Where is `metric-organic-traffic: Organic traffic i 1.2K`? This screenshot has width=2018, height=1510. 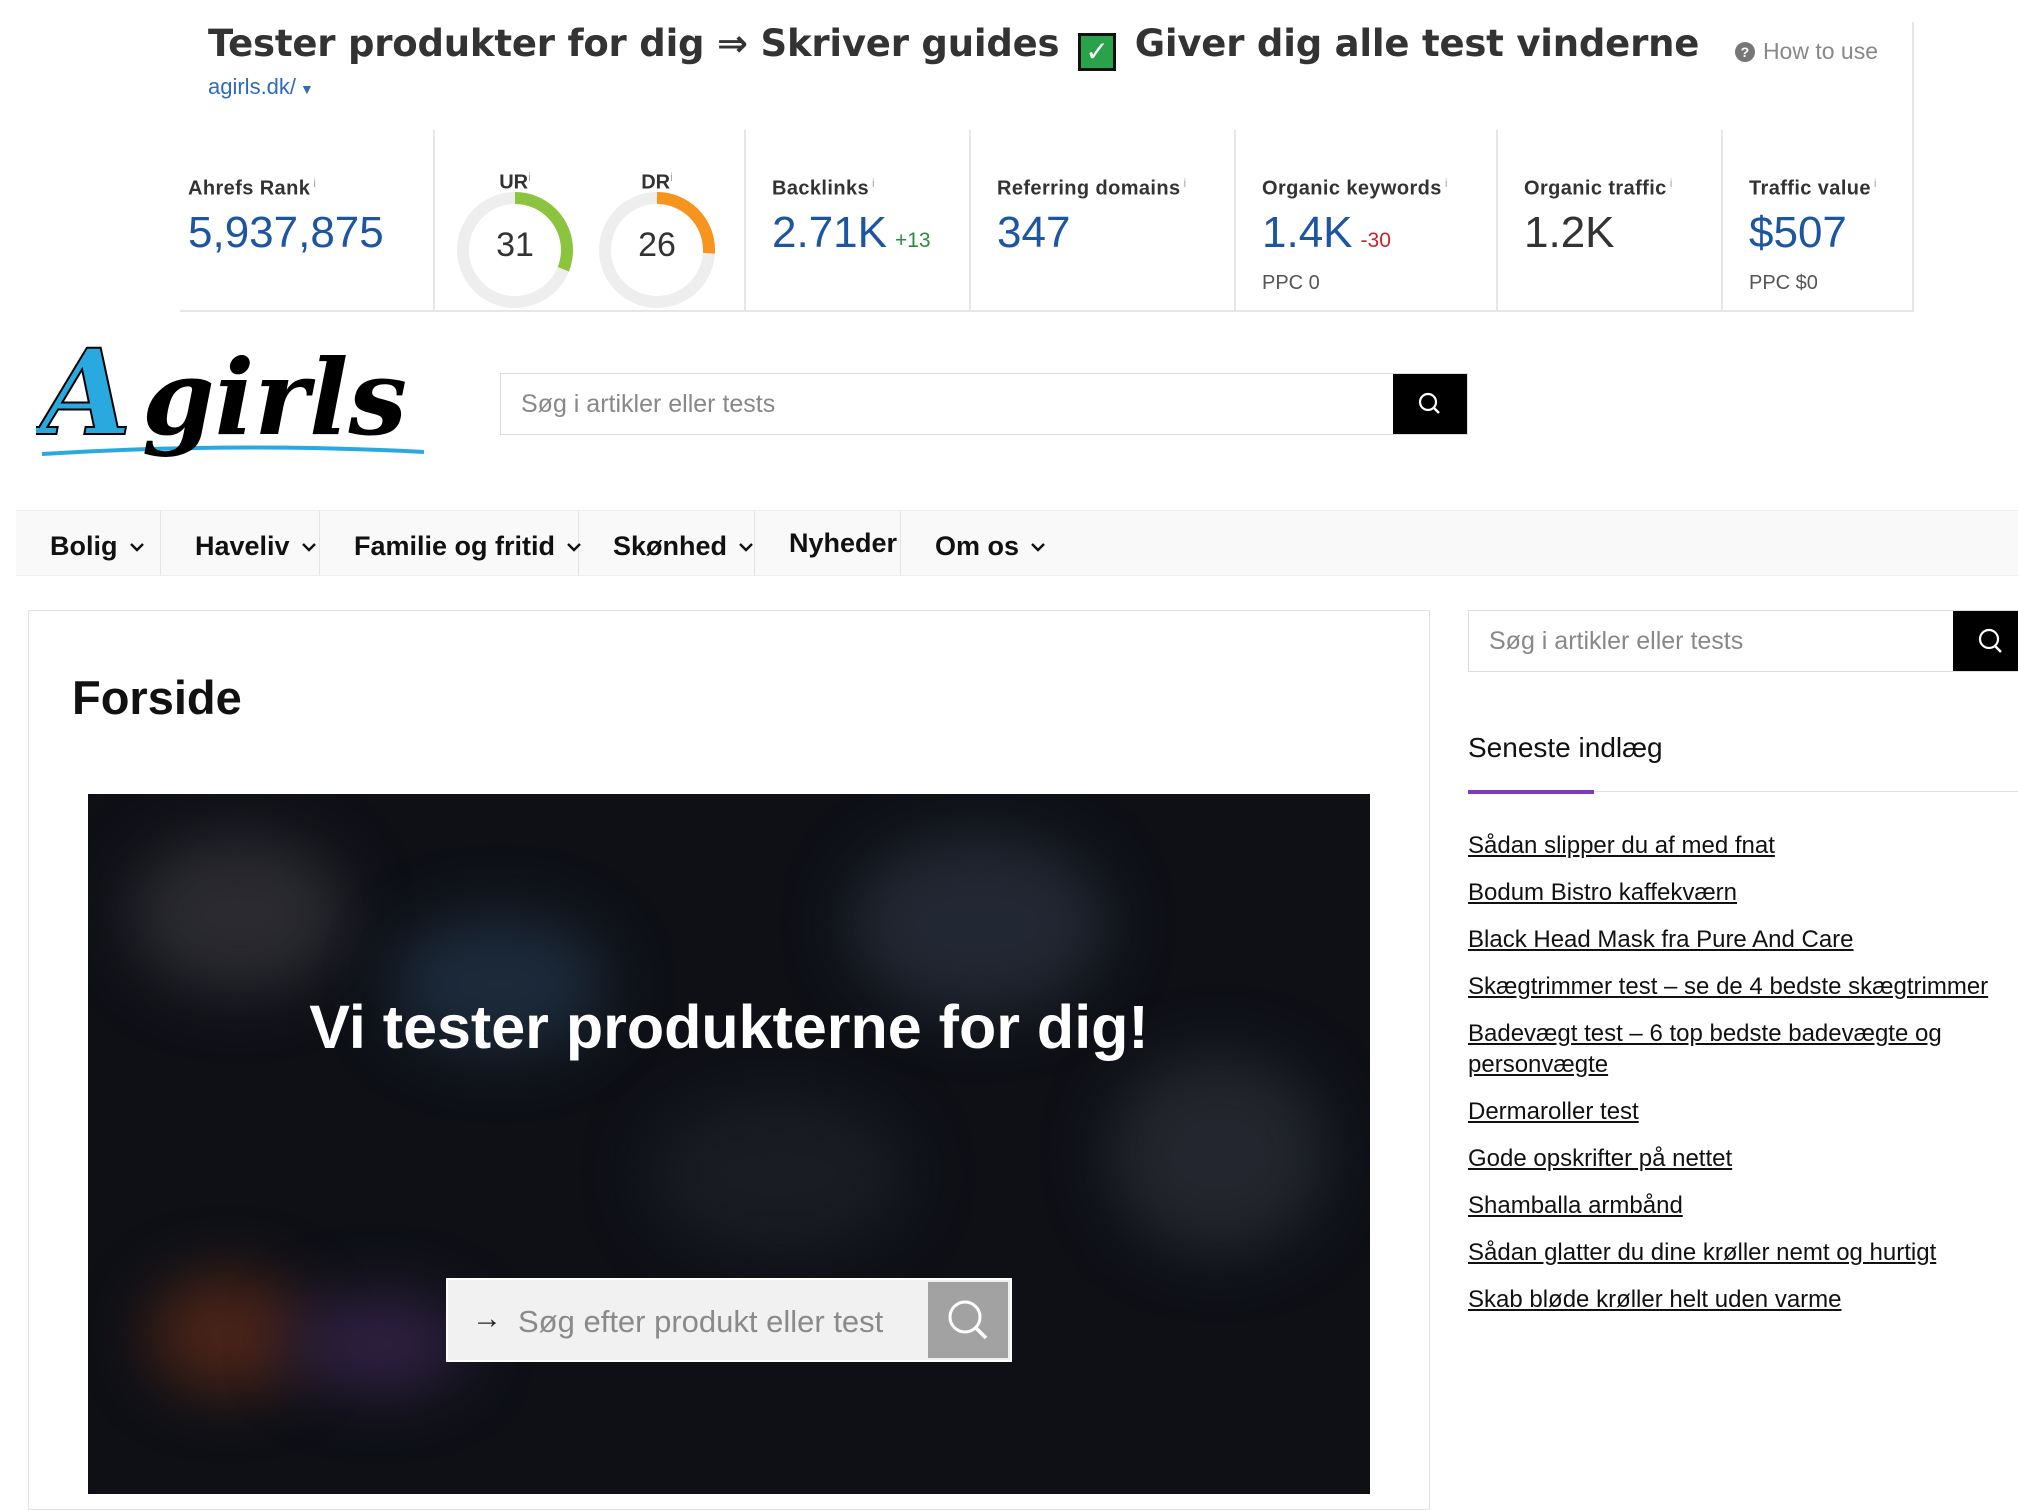 metric-organic-traffic: Organic traffic i 1.2K is located at coordinates (1608, 220).